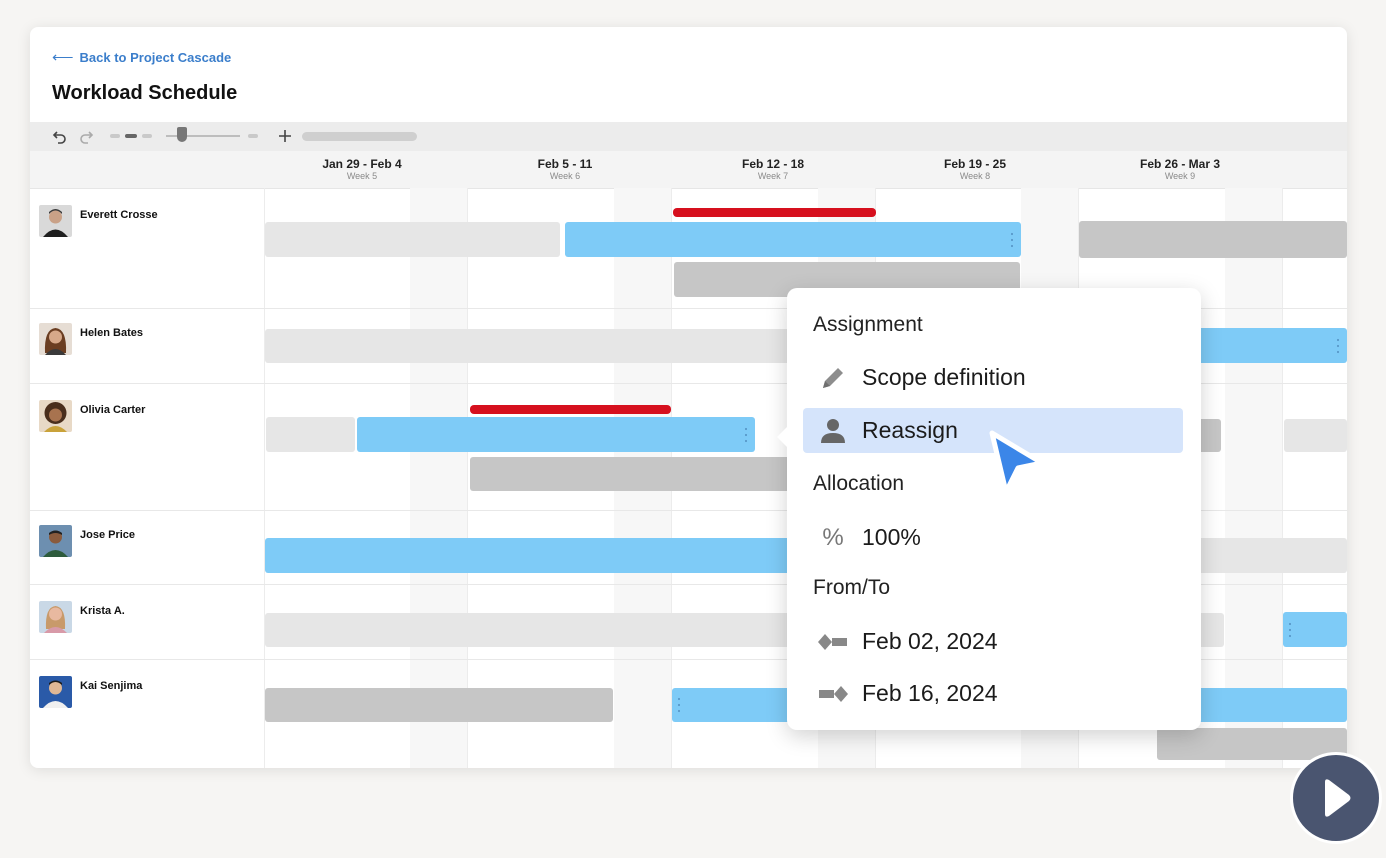 The height and width of the screenshot is (858, 1386). I want to click on schedule-toolbar, so click(688, 136).